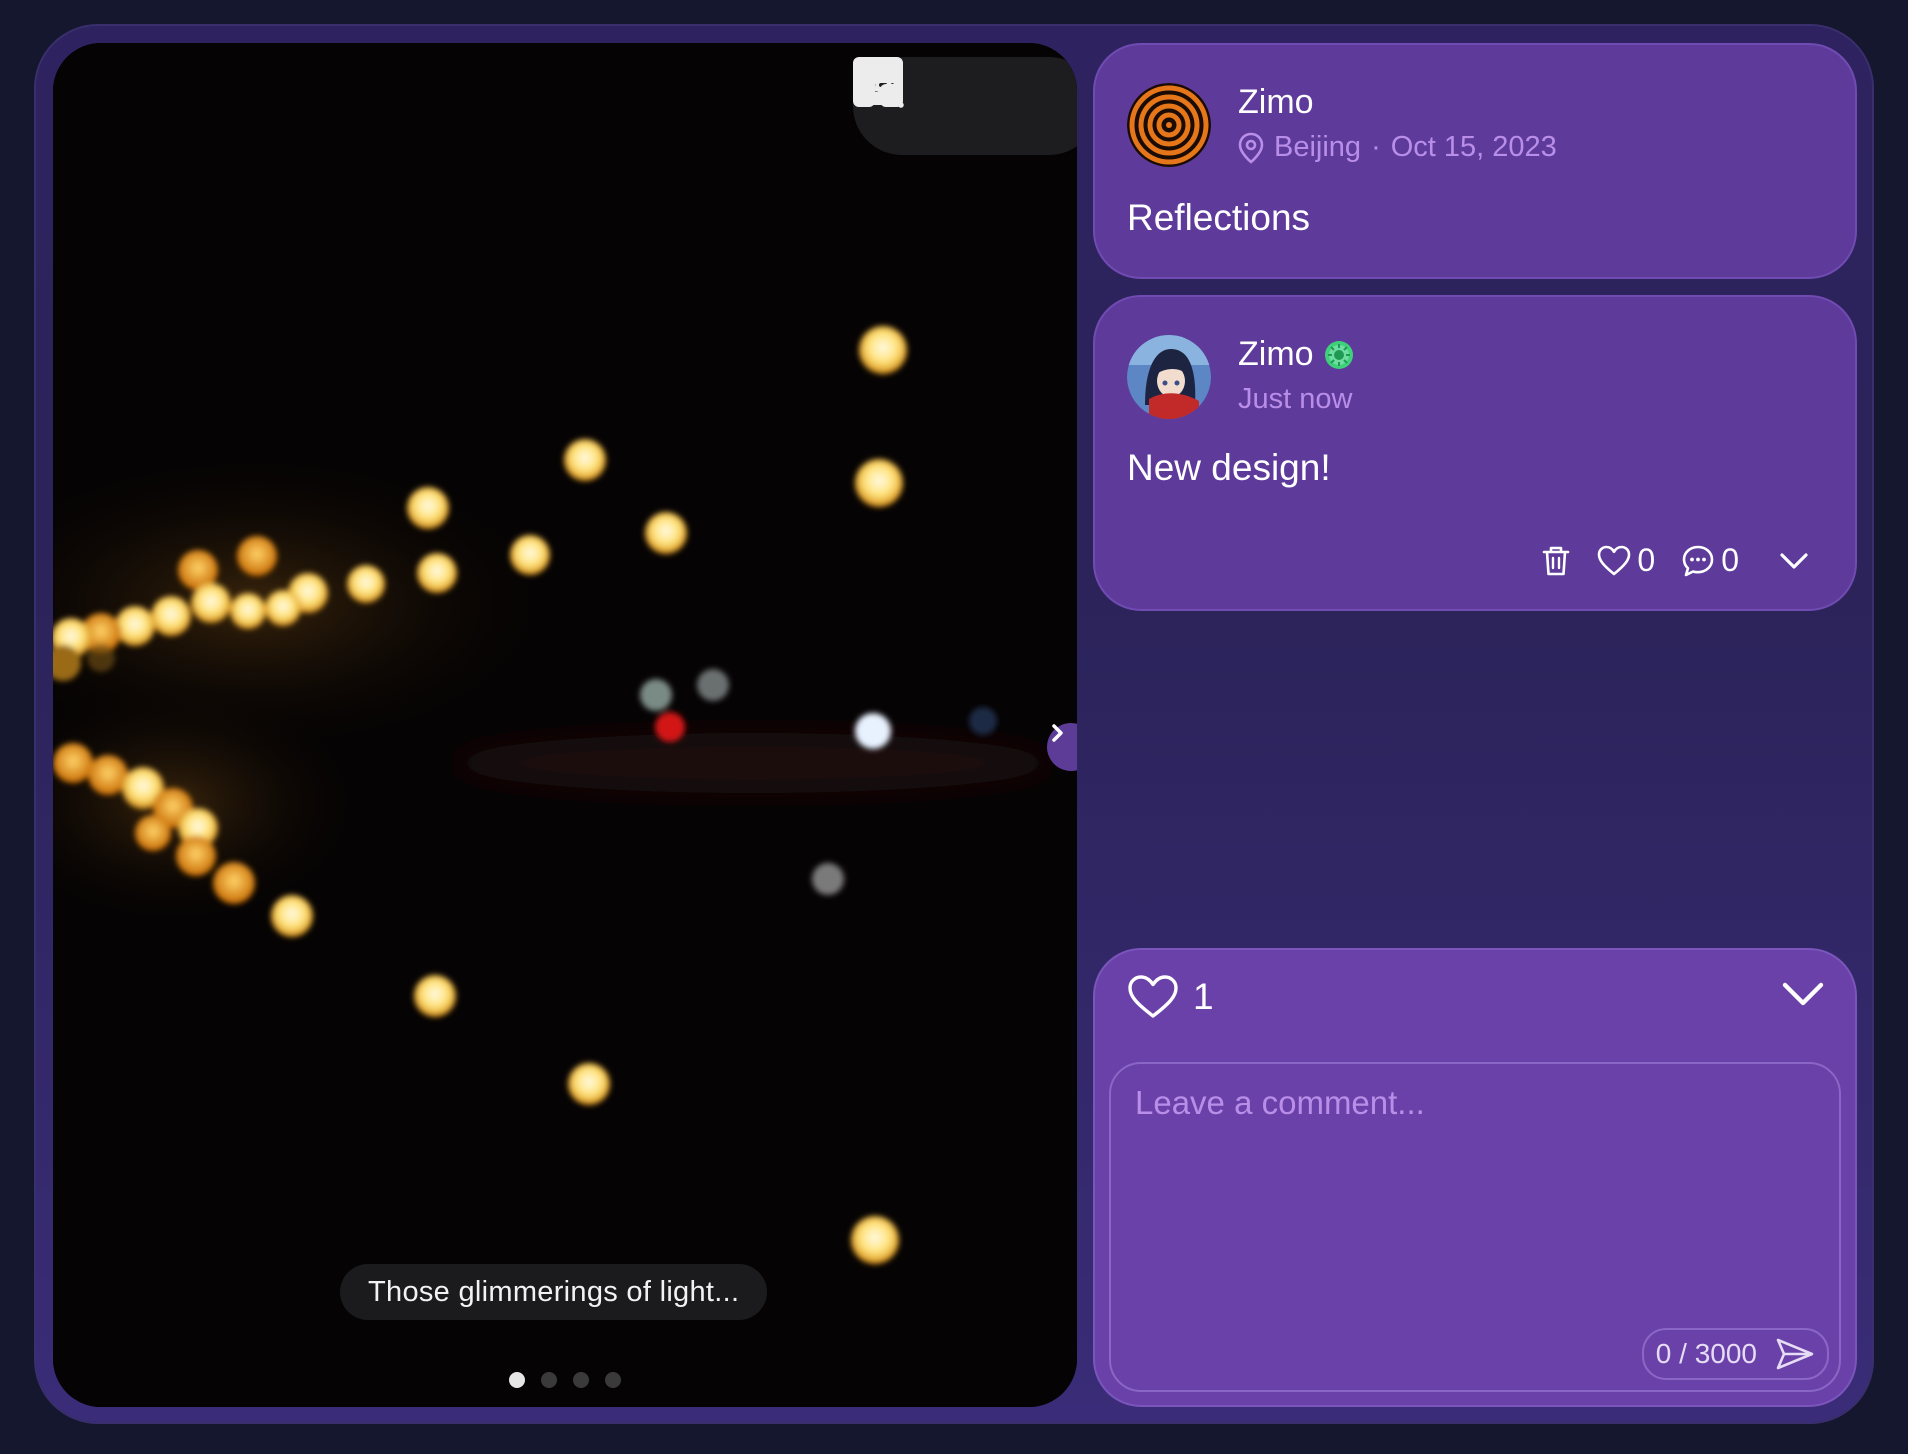  I want to click on expand-button, so click(1794, 561).